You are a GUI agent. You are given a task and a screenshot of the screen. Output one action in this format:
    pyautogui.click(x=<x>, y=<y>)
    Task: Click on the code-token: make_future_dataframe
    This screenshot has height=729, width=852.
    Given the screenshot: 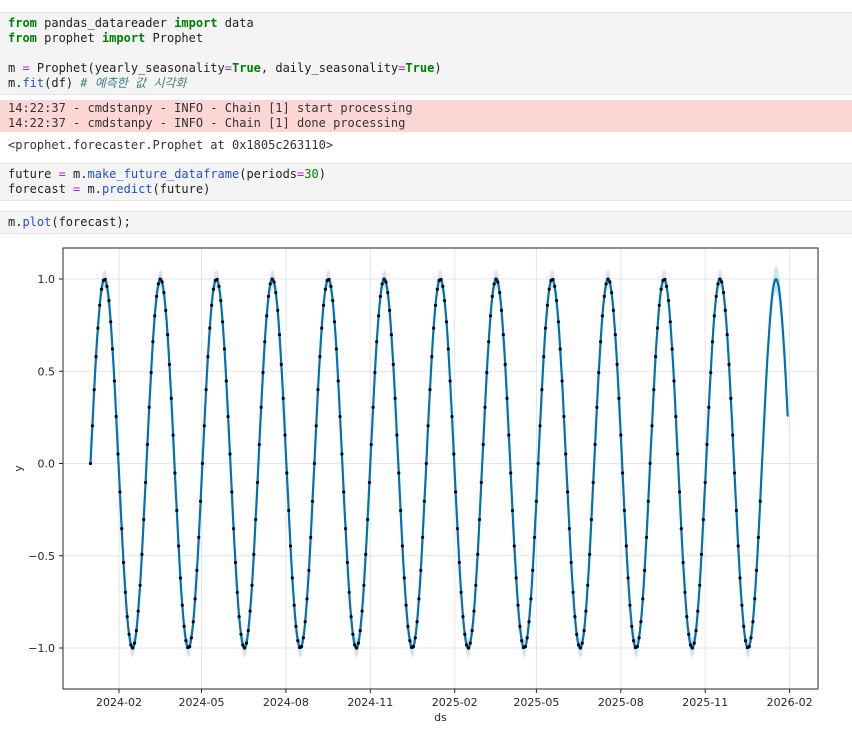 What is the action you would take?
    pyautogui.click(x=163, y=174)
    